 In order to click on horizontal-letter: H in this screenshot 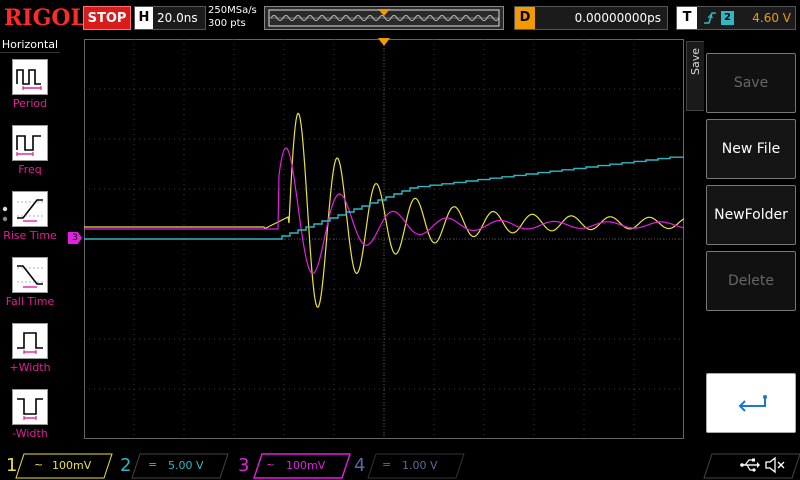, I will do `click(144, 18)`.